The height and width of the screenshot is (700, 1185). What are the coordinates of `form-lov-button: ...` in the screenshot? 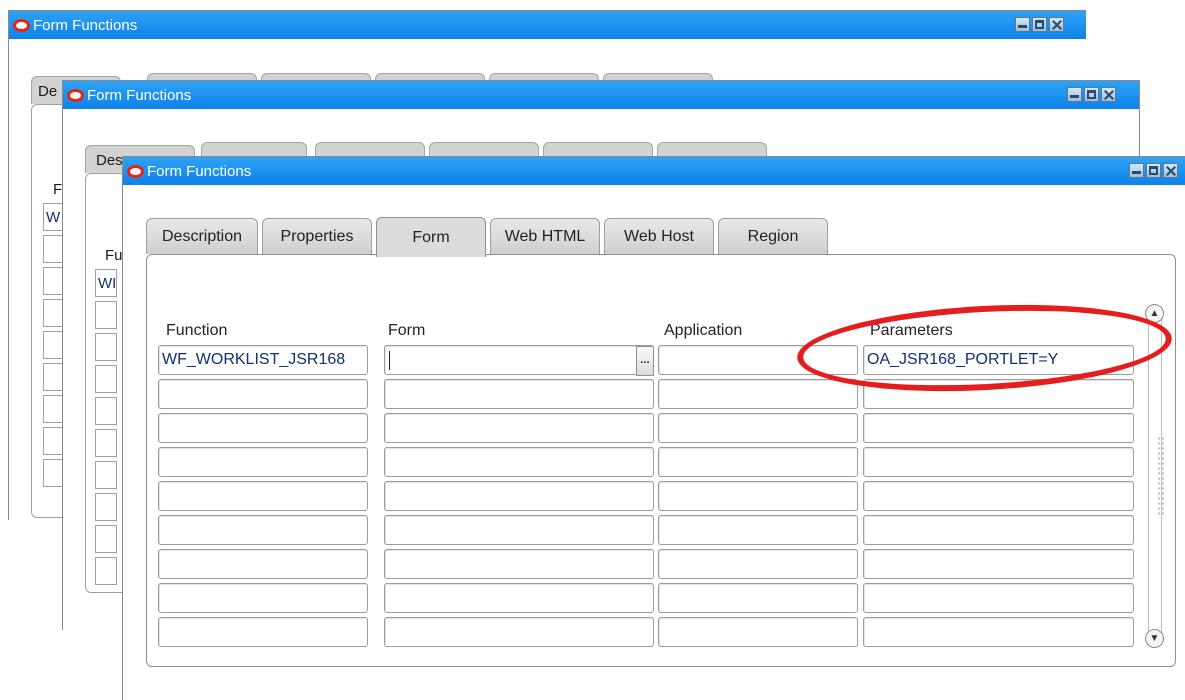 It's located at (645, 361).